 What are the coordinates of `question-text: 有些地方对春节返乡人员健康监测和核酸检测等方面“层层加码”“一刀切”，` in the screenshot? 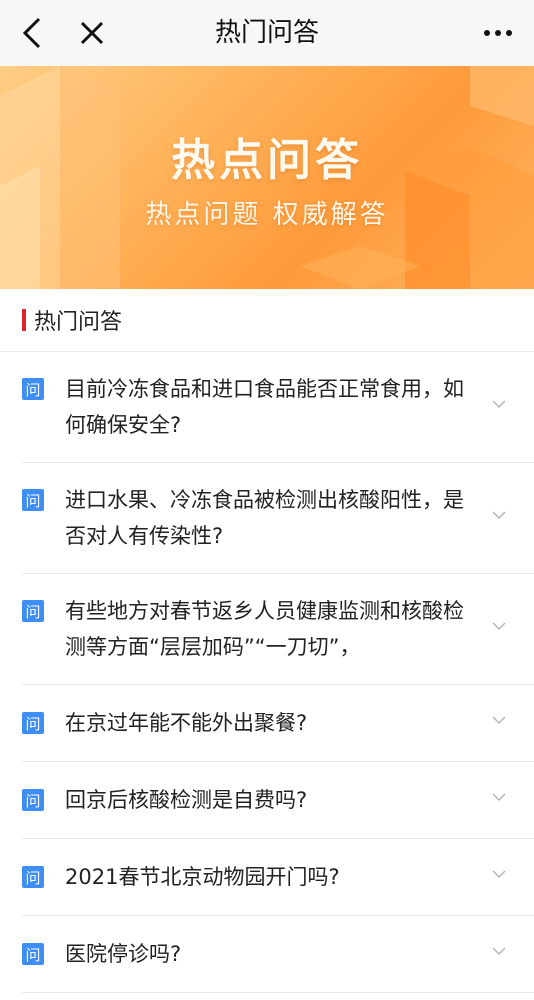 It's located at (264, 629).